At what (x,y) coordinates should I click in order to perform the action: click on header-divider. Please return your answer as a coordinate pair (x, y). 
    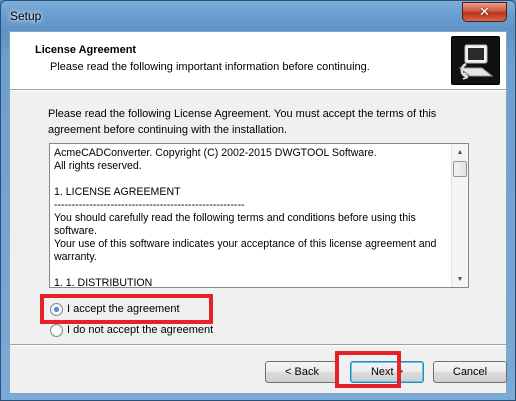
    Looking at the image, I should click on (258, 90).